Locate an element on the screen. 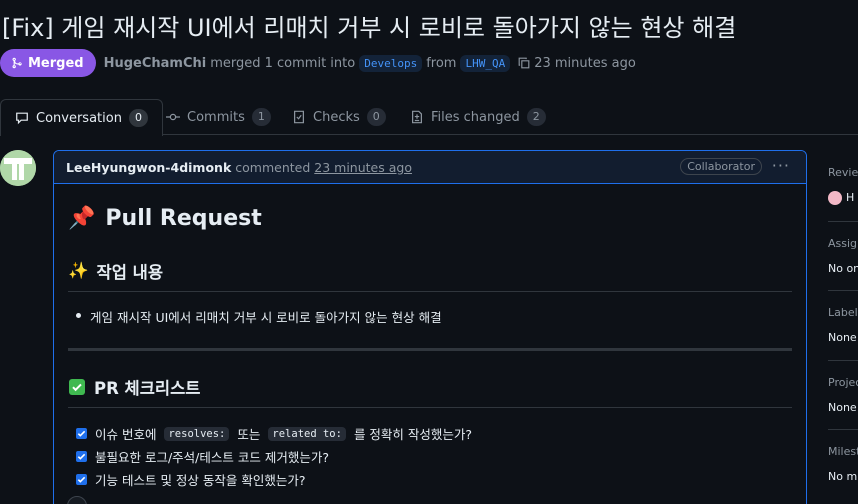  merged-state-badge: Merged is located at coordinates (48, 63).